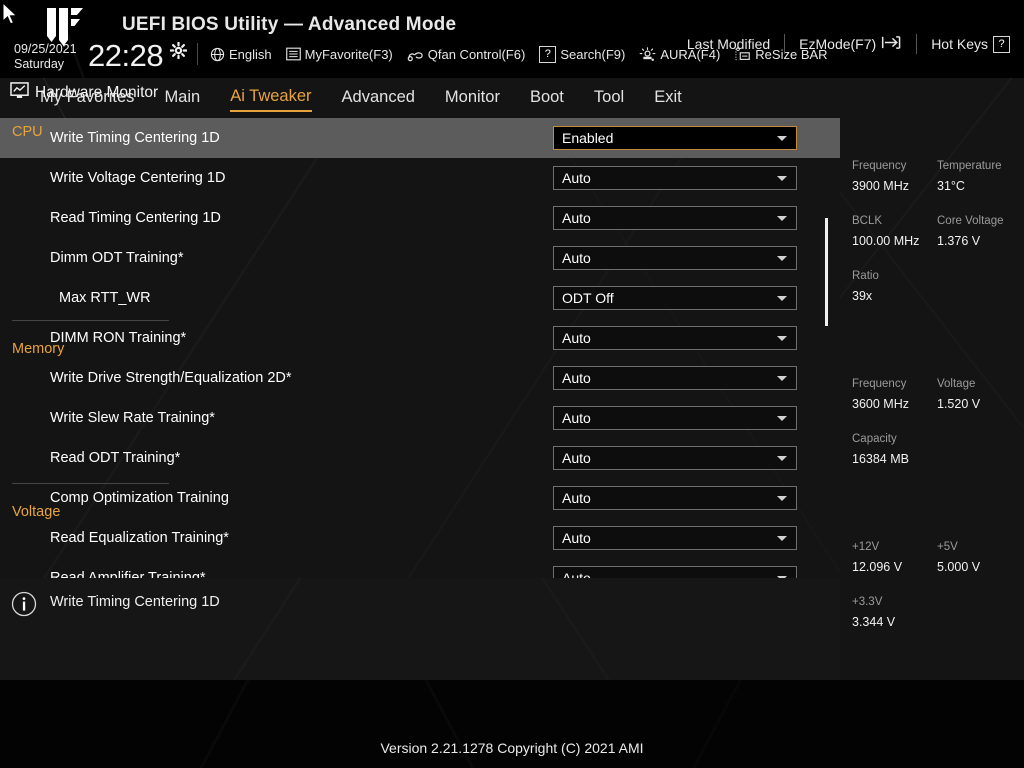 Image resolution: width=1024 pixels, height=768 pixels. I want to click on settings-row: Dimm ODT Training* Auto, so click(420, 258).